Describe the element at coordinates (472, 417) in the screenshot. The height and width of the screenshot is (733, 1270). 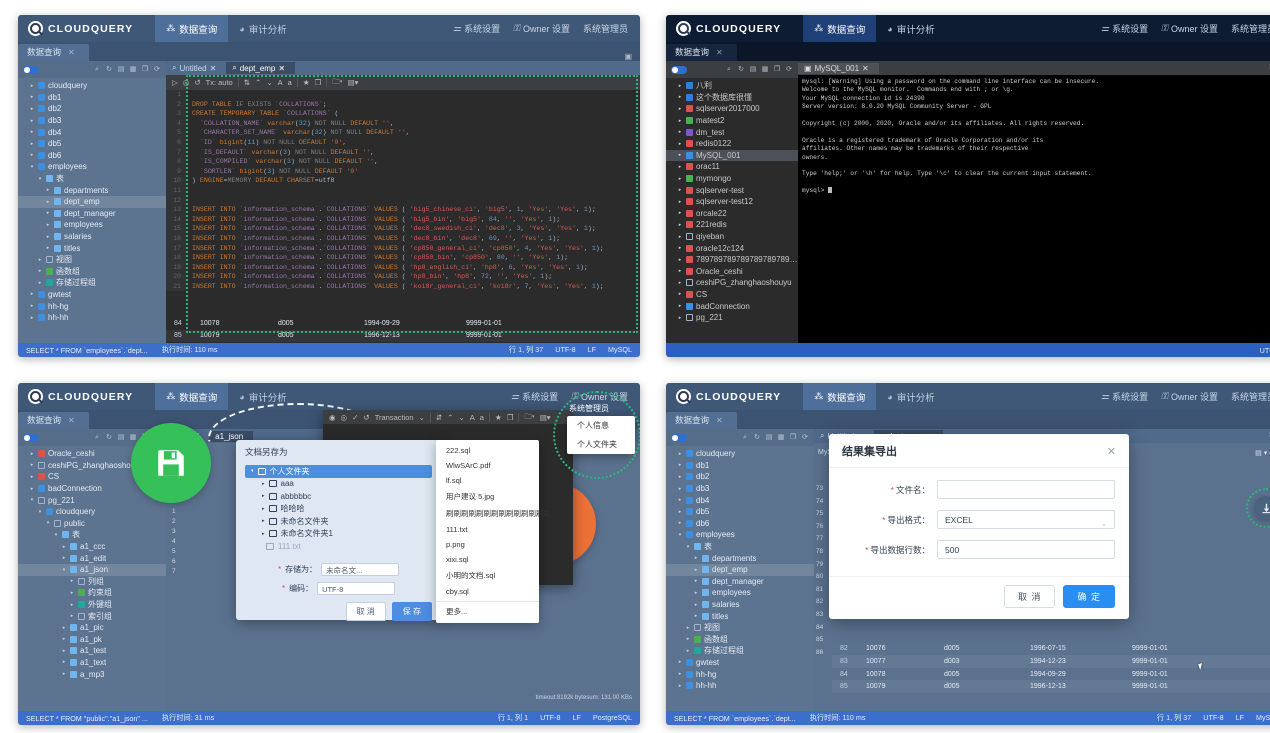
I see `font-increase-icon: A` at that location.